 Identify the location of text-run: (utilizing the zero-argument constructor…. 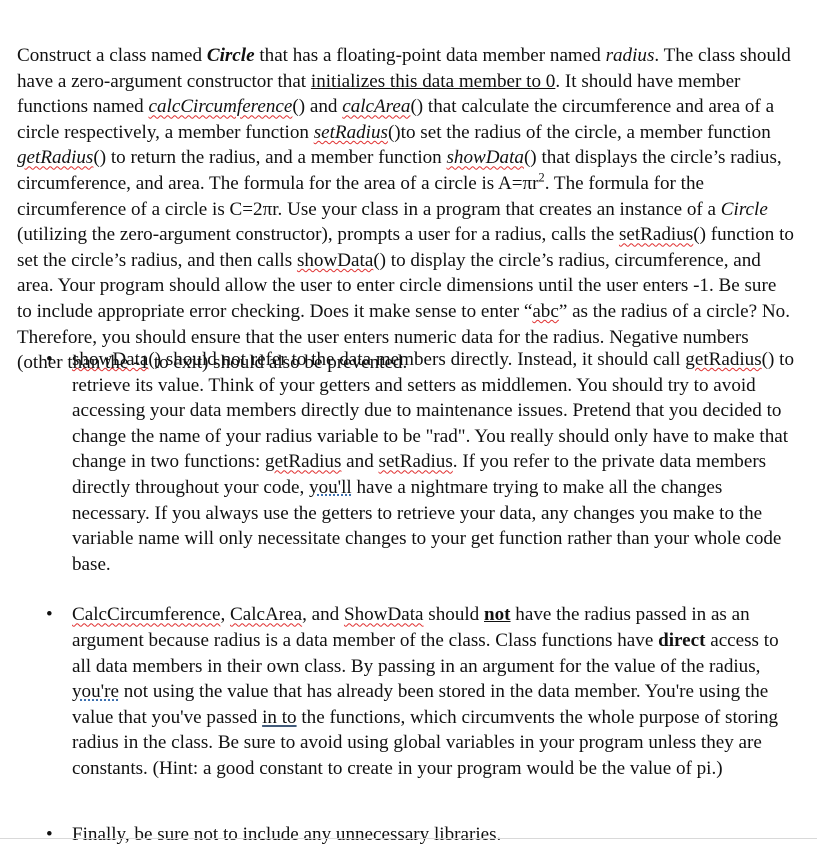
(318, 235).